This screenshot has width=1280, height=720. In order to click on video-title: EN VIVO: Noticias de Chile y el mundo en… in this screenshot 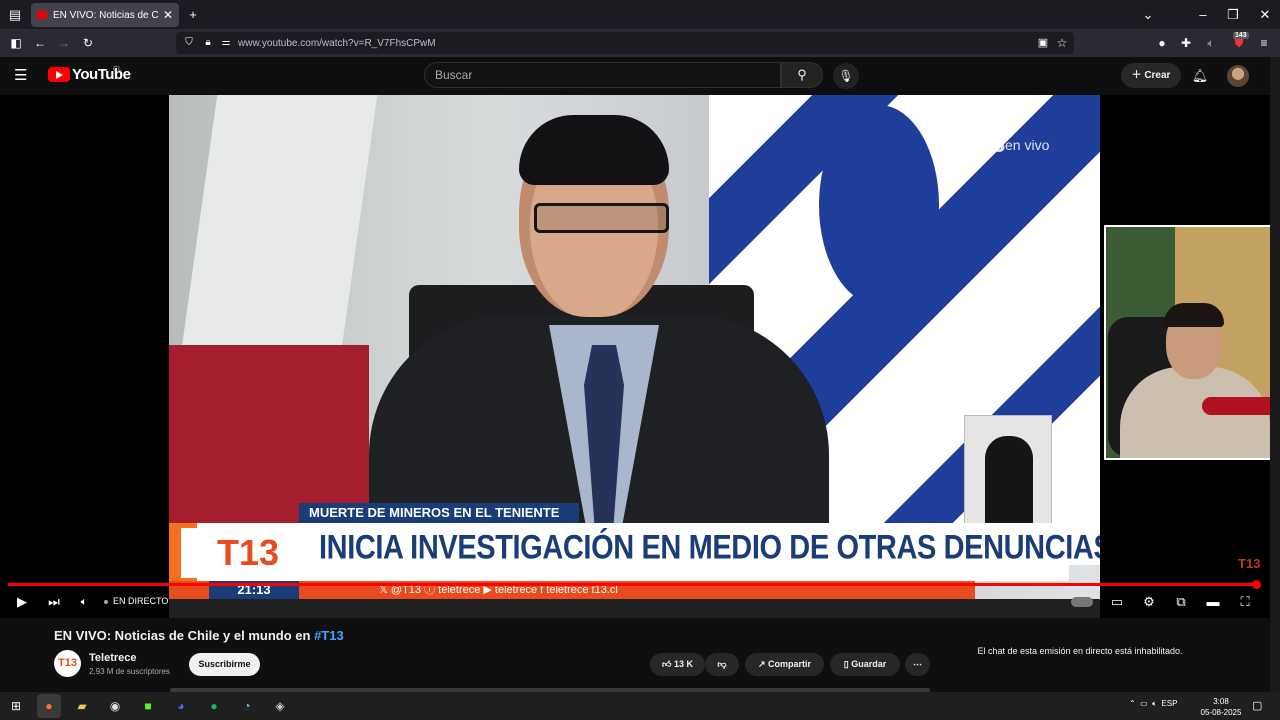, I will do `click(199, 635)`.